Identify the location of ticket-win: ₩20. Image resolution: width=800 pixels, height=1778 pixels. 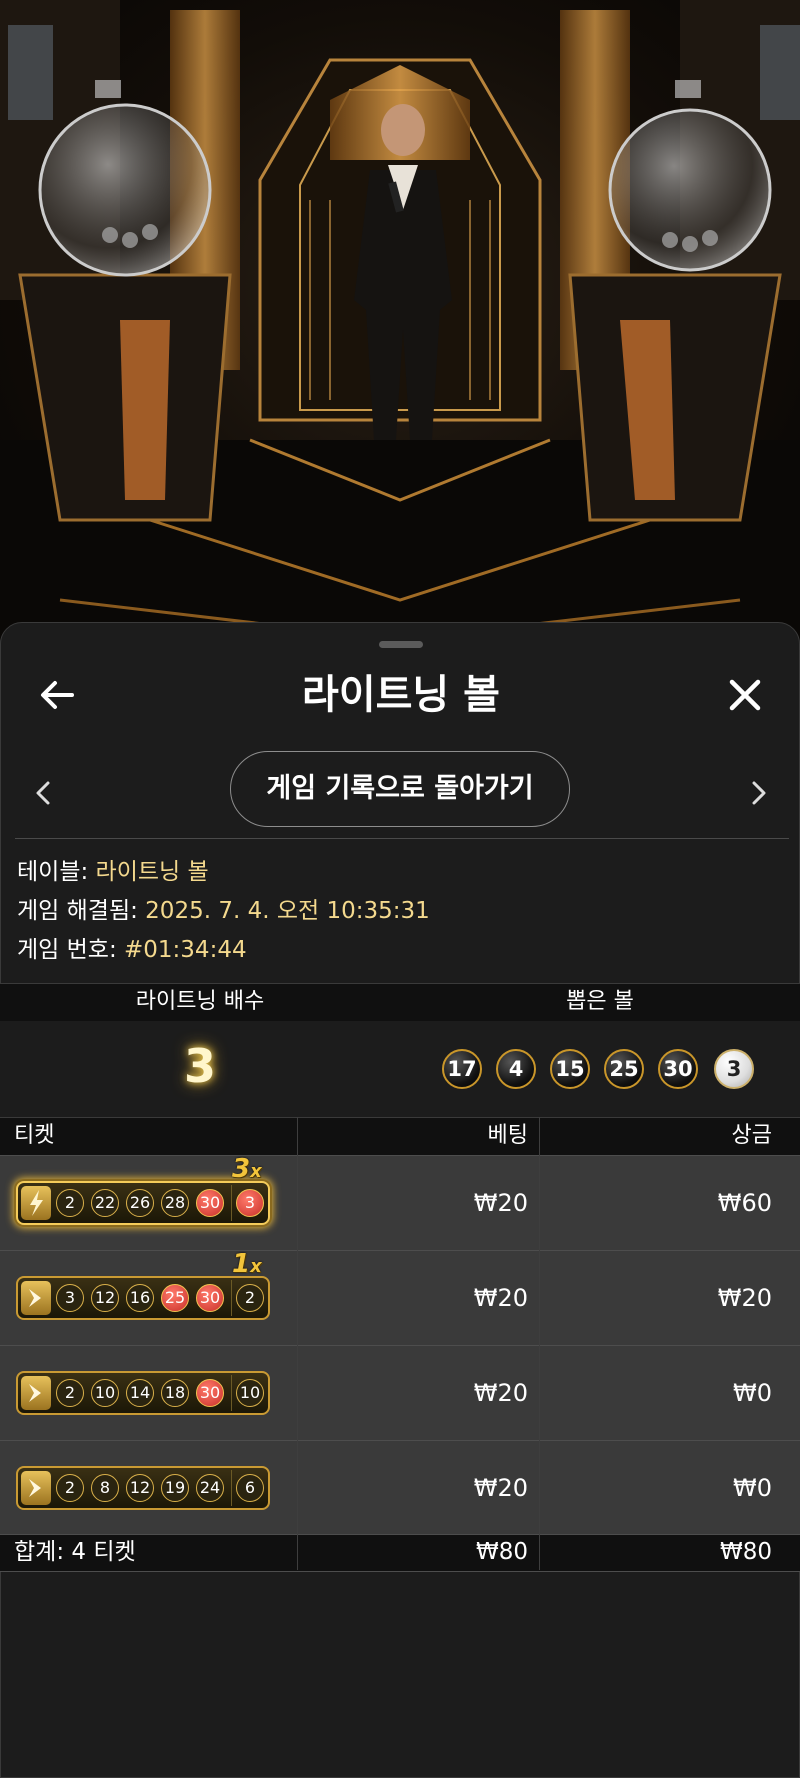
(744, 1298).